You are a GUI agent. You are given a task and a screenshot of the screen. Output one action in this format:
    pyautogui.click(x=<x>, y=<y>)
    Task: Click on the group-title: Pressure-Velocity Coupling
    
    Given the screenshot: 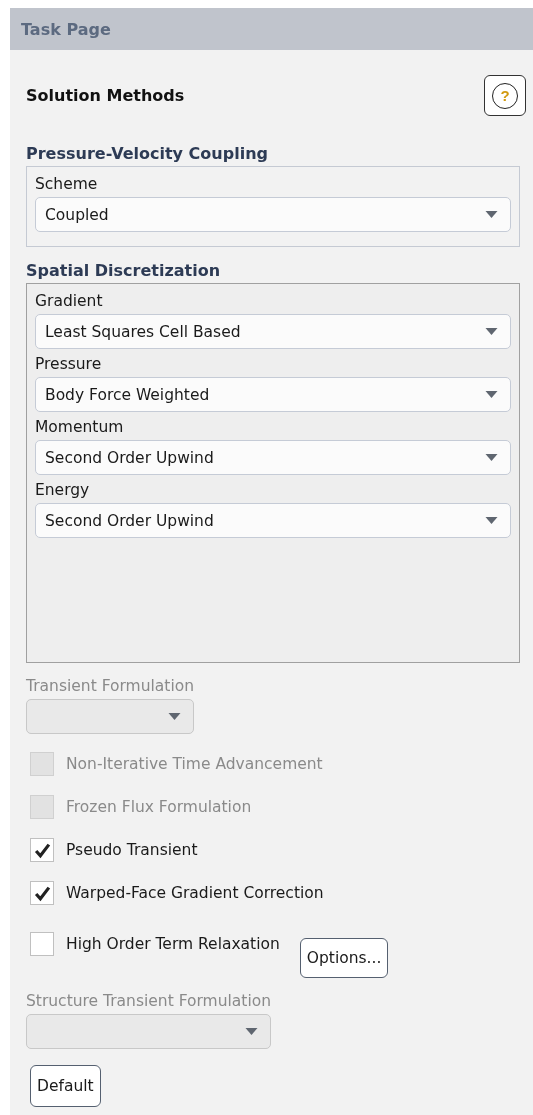 What is the action you would take?
    pyautogui.click(x=147, y=153)
    